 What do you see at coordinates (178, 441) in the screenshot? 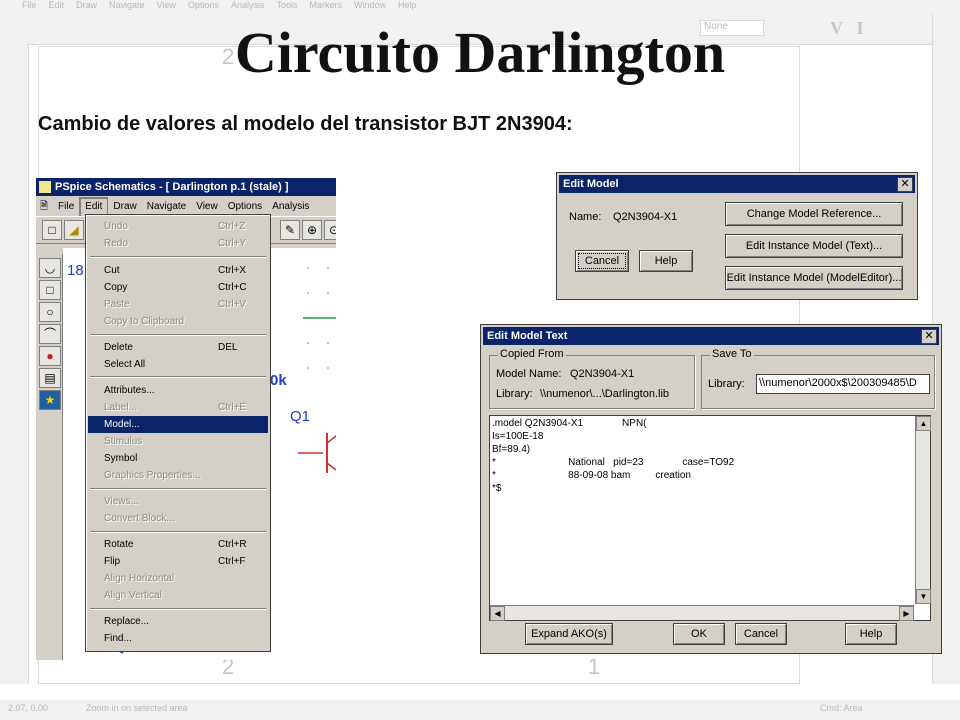
I see `menu-item-stimulus: Stimulus` at bounding box center [178, 441].